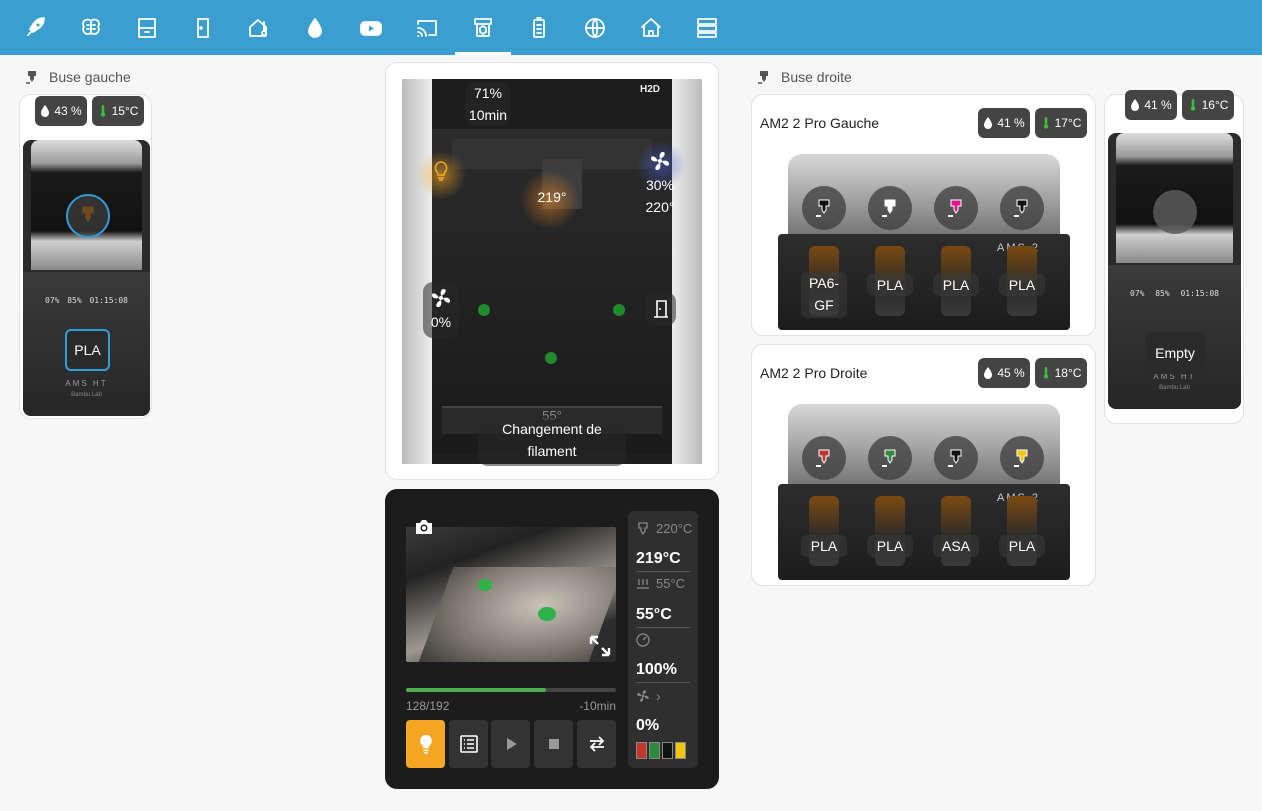 This screenshot has height=811, width=1262. What do you see at coordinates (600, 646) in the screenshot?
I see `expand-icon` at bounding box center [600, 646].